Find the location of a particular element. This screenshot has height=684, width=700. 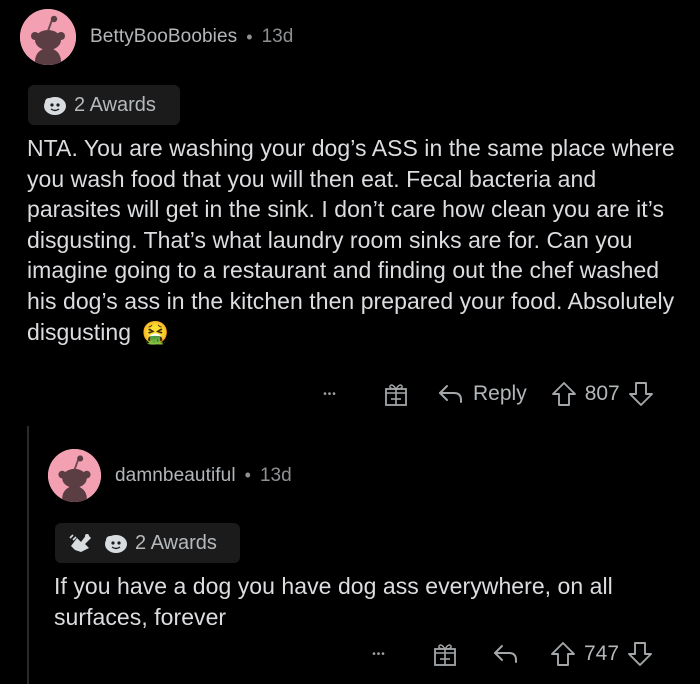

vote-count: 807 is located at coordinates (602, 393).